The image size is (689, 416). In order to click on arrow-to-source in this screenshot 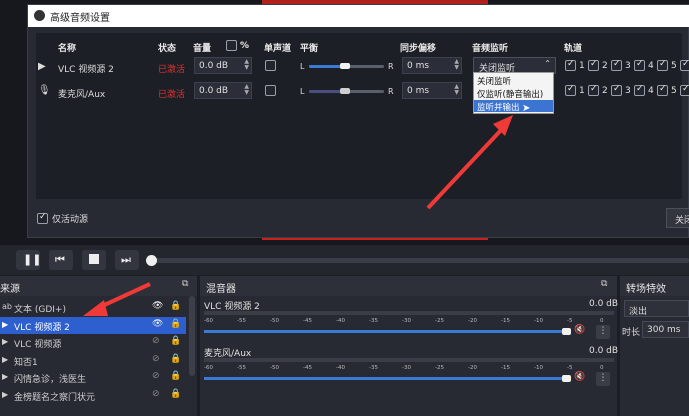, I will do `click(125, 295)`.